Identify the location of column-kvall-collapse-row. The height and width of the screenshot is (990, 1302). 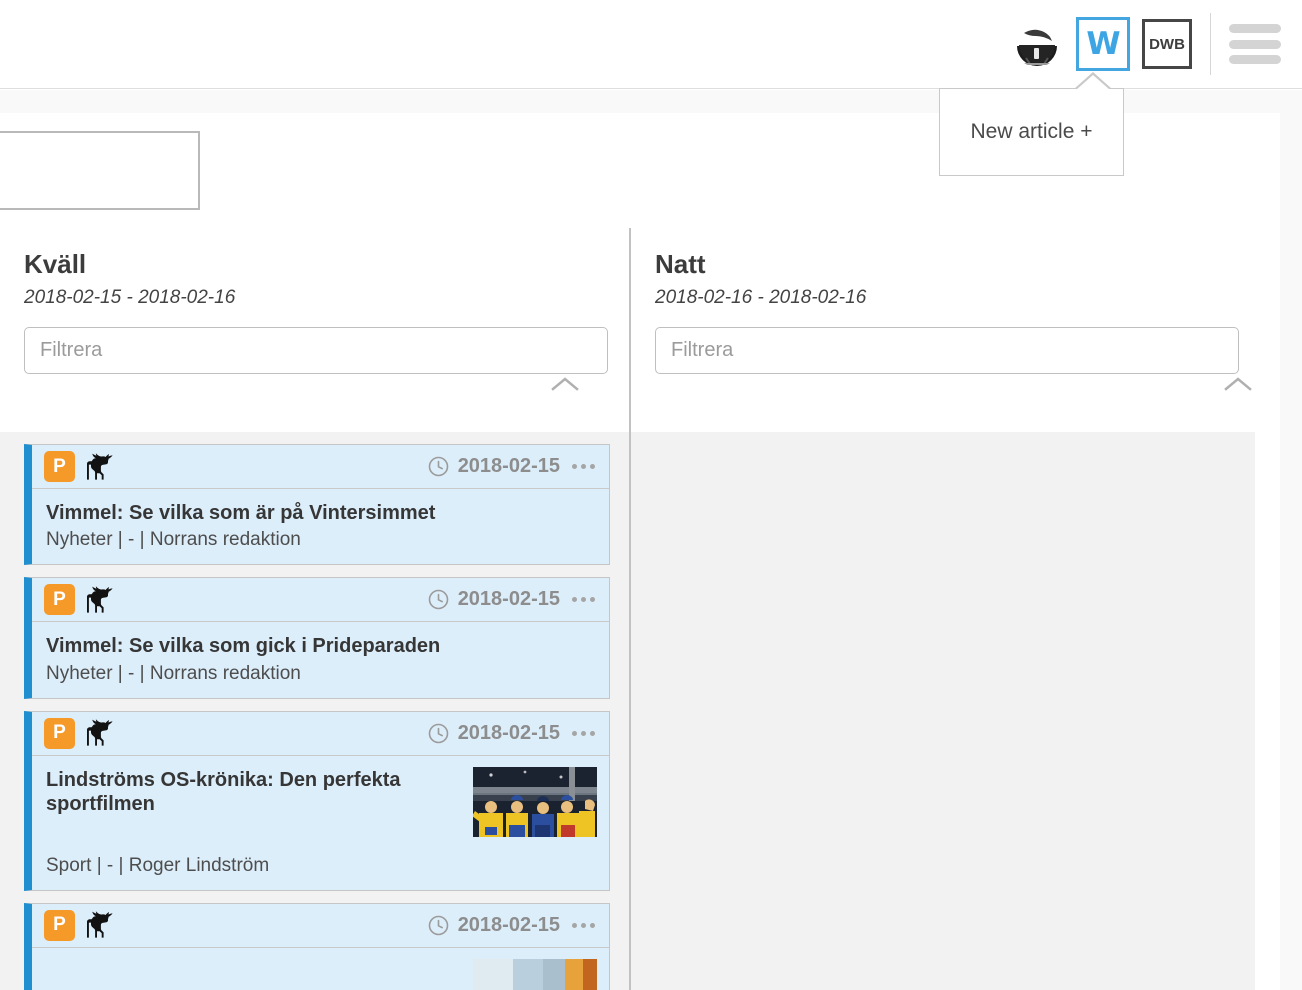
(314, 387).